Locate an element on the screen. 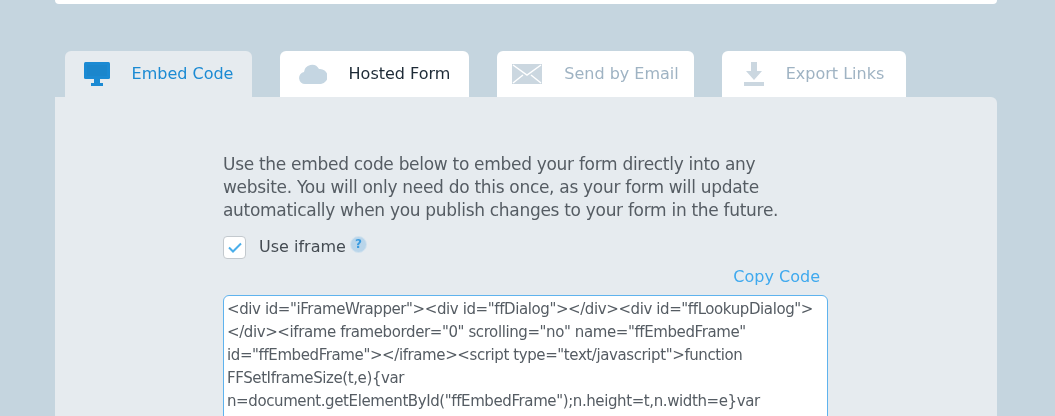  checkbox is located at coordinates (234, 247).